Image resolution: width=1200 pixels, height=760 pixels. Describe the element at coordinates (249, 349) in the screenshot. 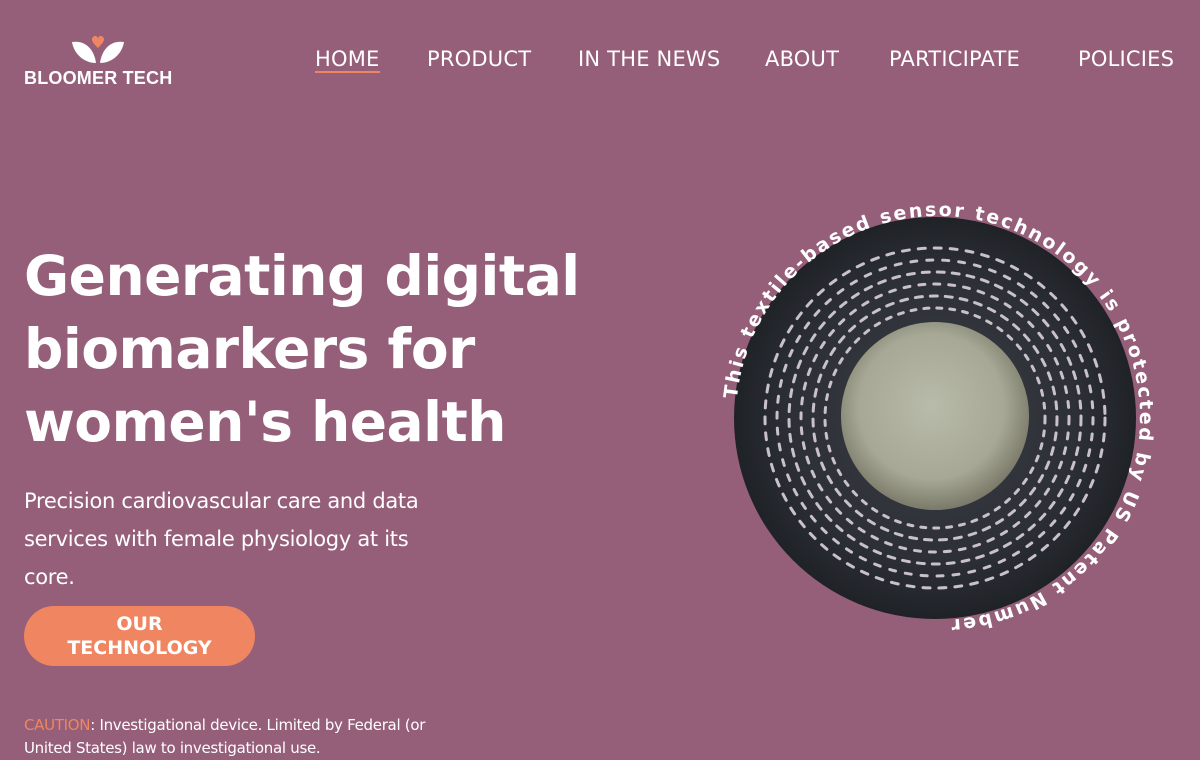

I see `hero-title-line: biomarkers for` at that location.